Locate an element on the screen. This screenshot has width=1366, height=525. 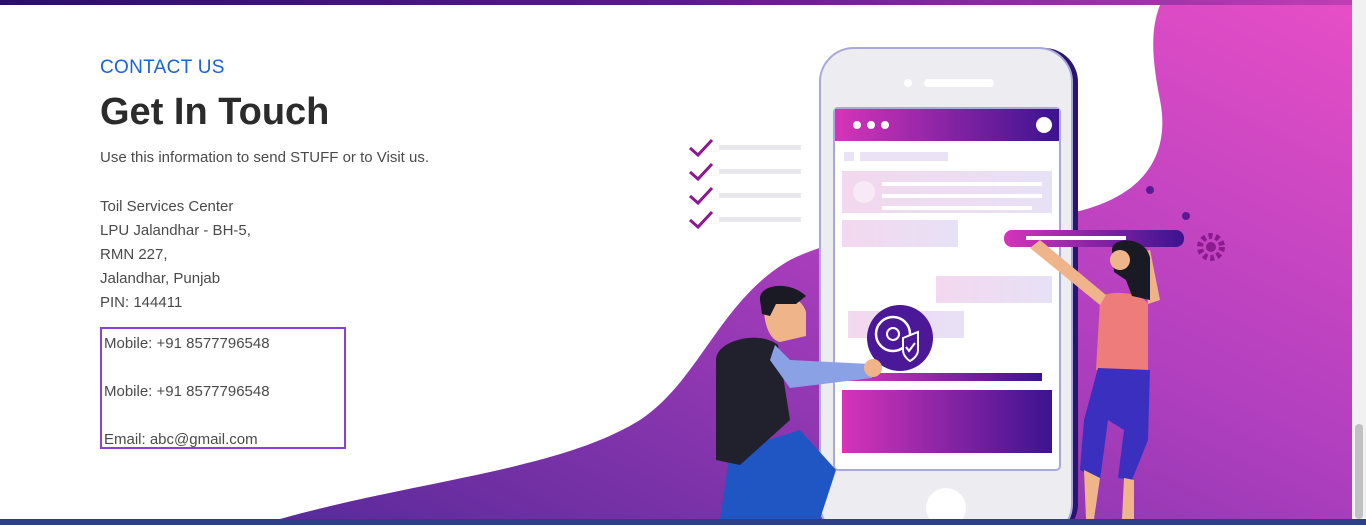
bottom-footer-strip is located at coordinates (683, 522).